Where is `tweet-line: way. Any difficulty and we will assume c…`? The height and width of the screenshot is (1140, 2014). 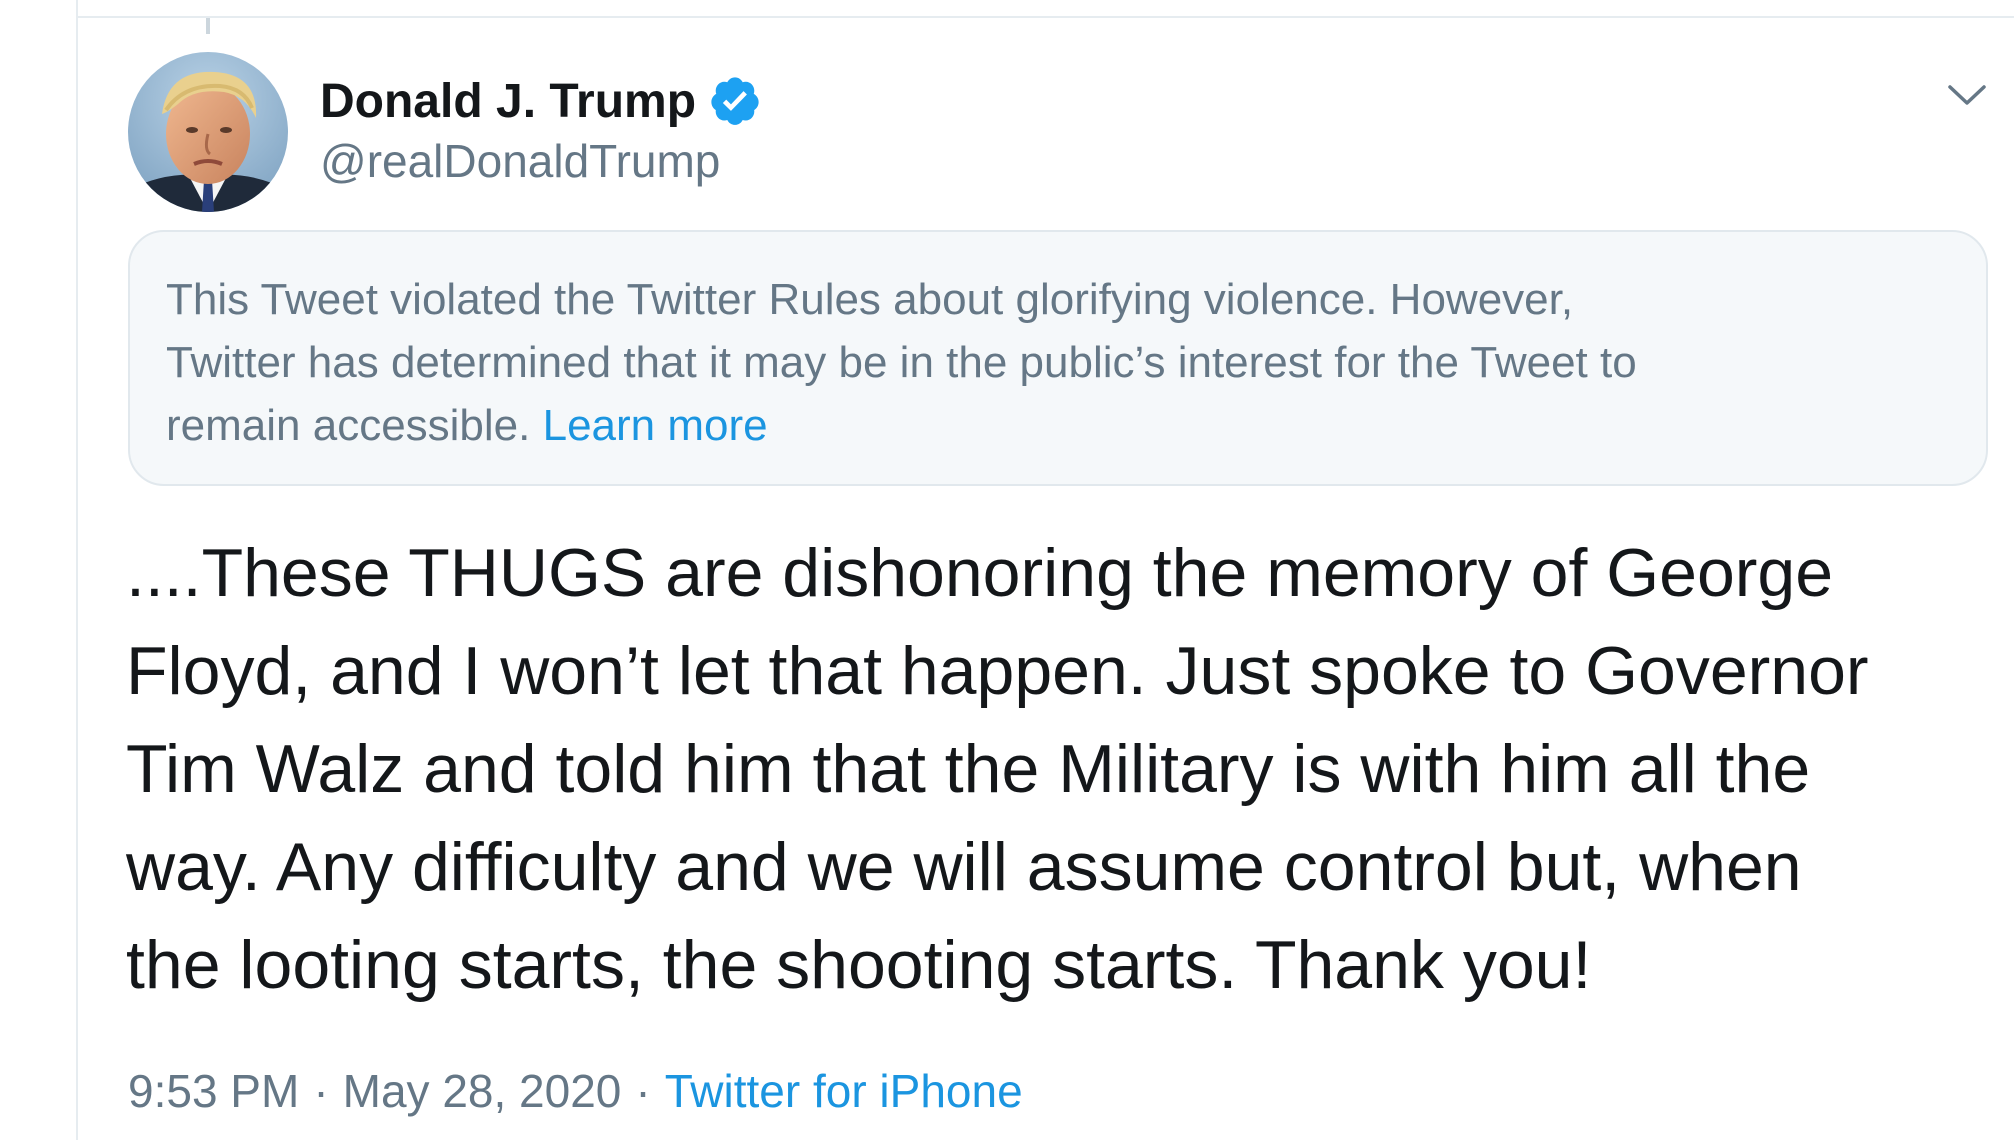
tweet-line: way. Any difficulty and we will assume c… is located at coordinates (964, 867).